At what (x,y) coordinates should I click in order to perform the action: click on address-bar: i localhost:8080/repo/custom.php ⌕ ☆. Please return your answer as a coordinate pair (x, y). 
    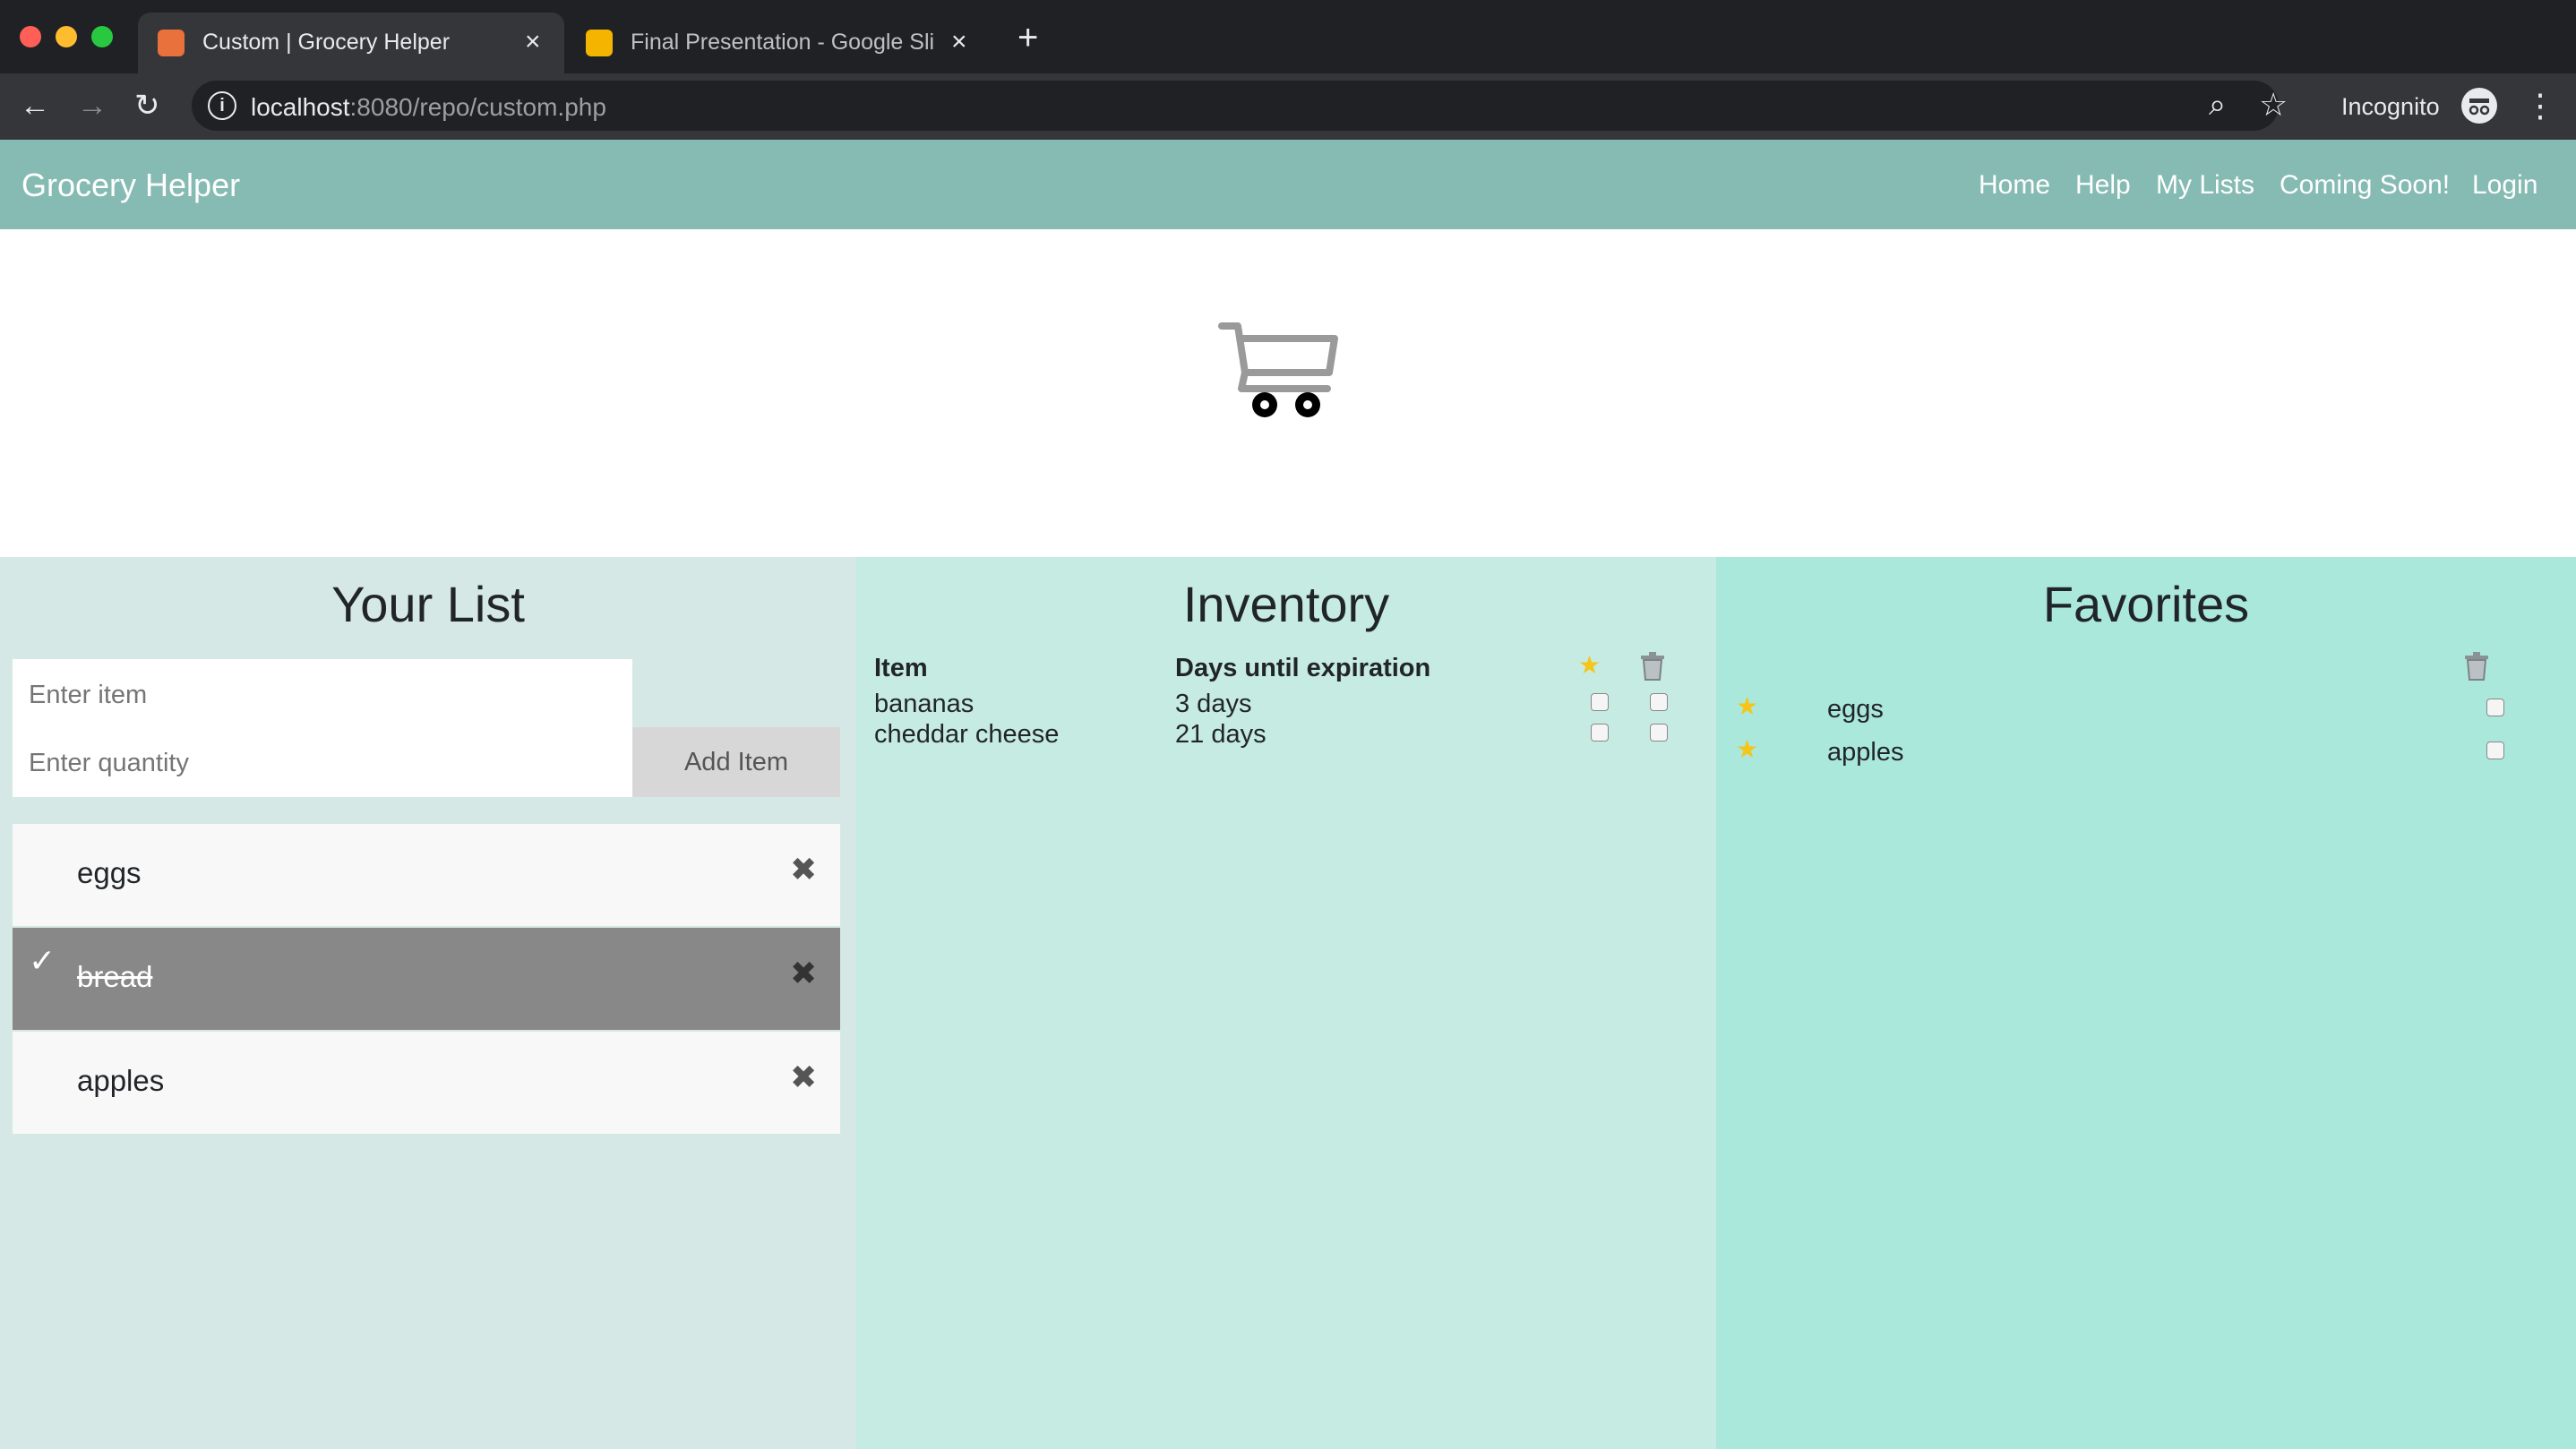
    Looking at the image, I should click on (1240, 106).